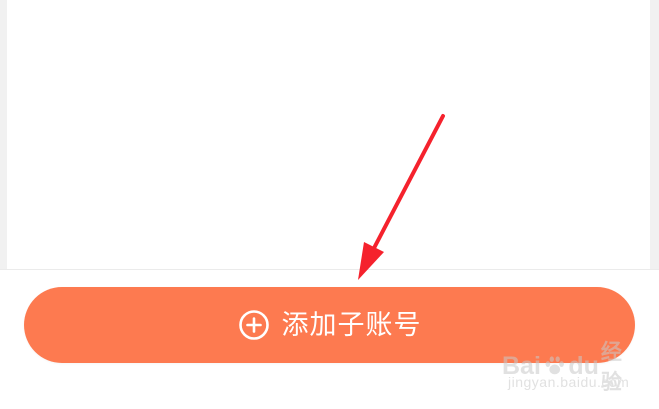  I want to click on content-left-edge, so click(3, 135).